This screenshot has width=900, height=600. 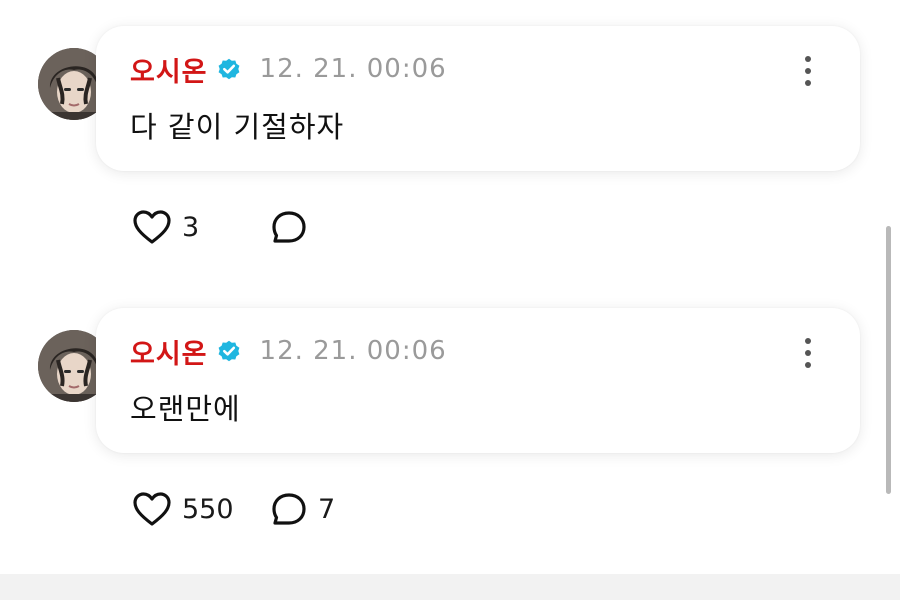 What do you see at coordinates (327, 509) in the screenshot?
I see `comment-count: 7` at bounding box center [327, 509].